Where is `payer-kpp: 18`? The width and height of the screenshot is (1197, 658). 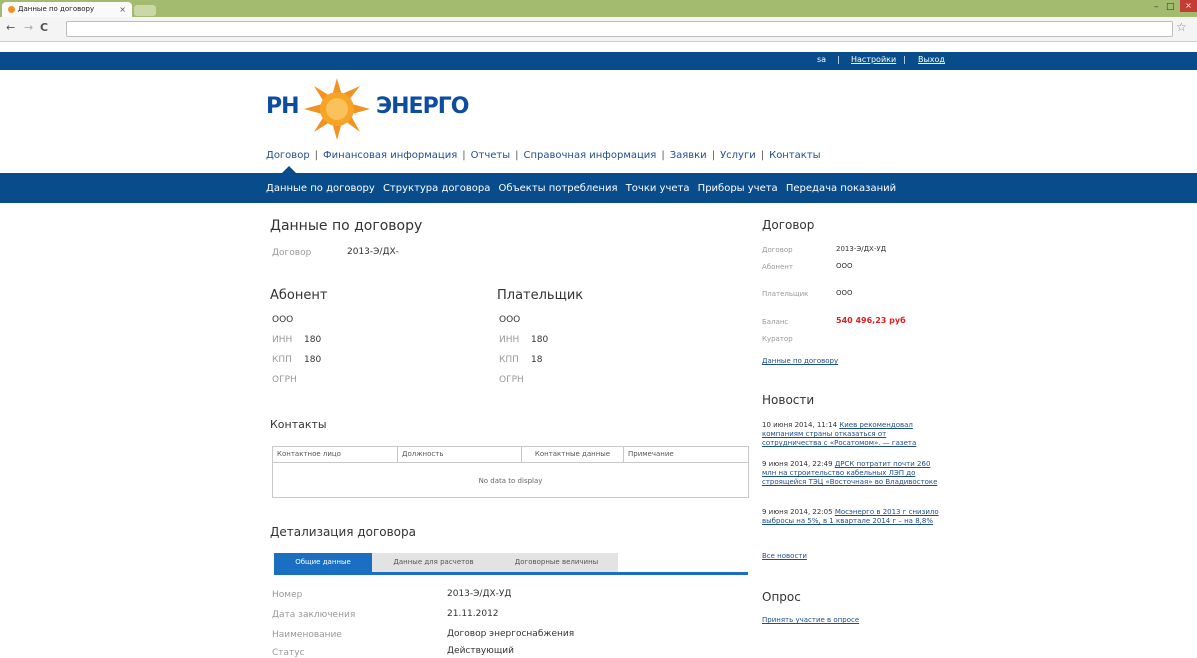 payer-kpp: 18 is located at coordinates (537, 360).